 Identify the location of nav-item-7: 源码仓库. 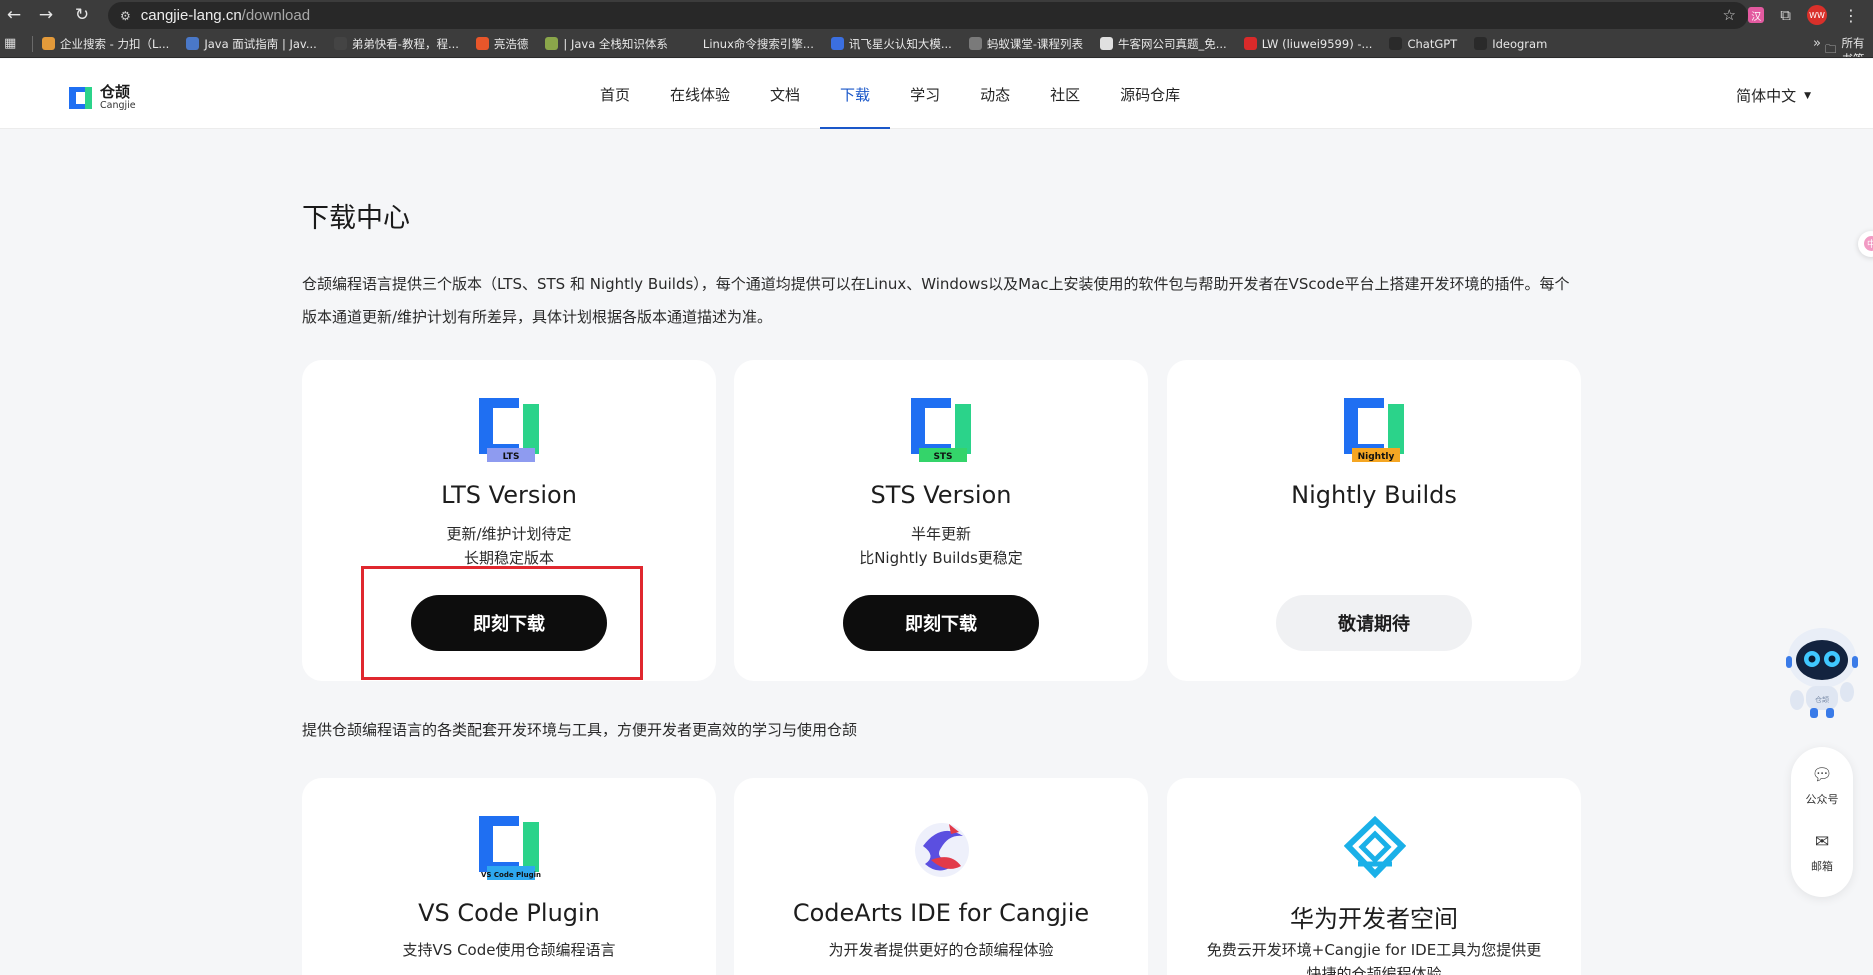
(1150, 94).